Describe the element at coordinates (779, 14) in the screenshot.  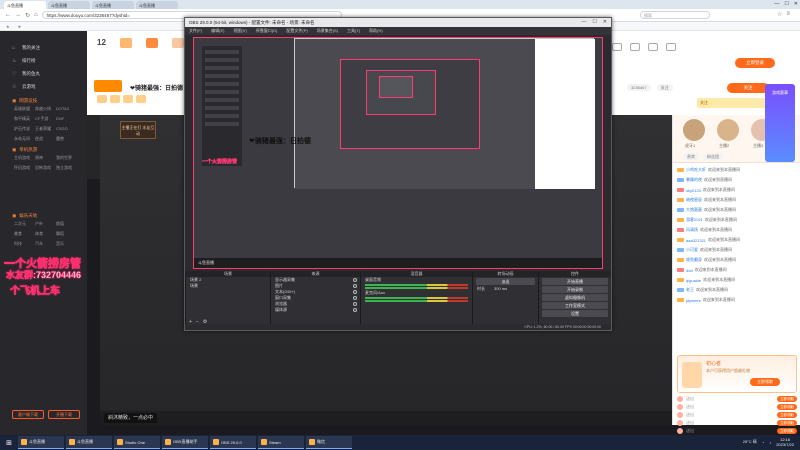
I see `star-icon: ☆` at that location.